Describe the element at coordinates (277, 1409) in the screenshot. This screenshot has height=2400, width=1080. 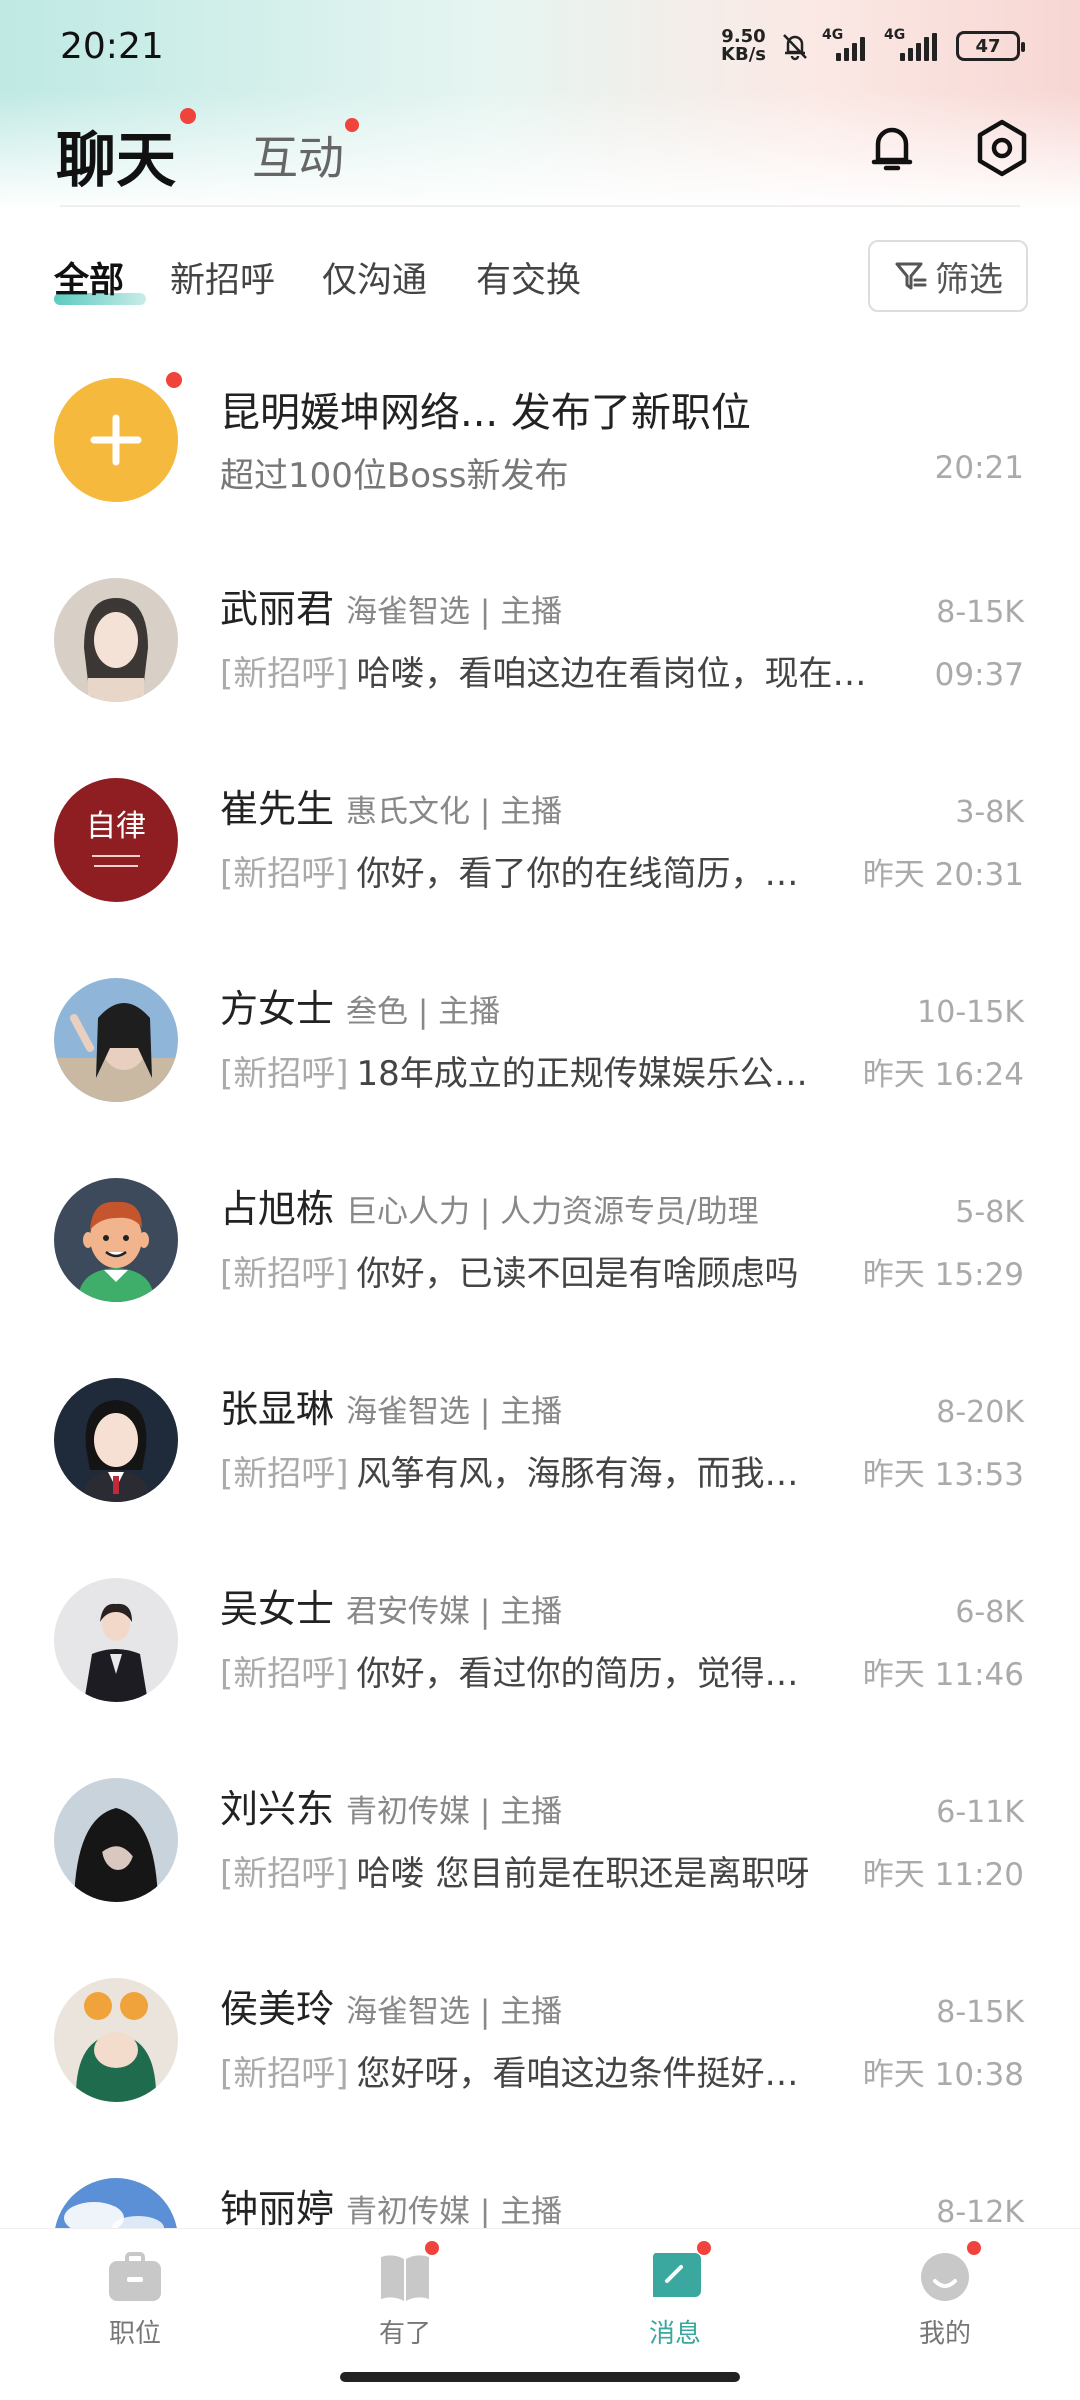
I see `contact-name: 张显琳` at that location.